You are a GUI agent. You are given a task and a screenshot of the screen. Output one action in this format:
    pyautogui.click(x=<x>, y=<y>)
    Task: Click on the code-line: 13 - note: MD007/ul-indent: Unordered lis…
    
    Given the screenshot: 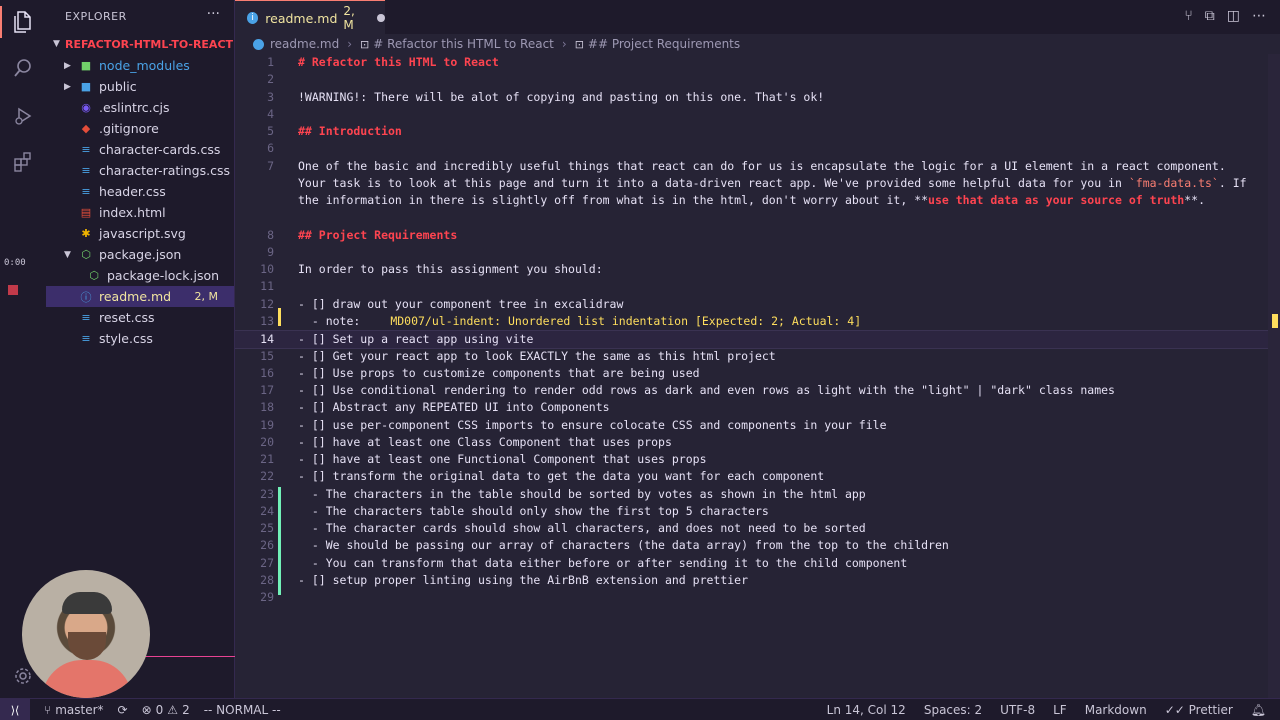 What is the action you would take?
    pyautogui.click(x=757, y=321)
    